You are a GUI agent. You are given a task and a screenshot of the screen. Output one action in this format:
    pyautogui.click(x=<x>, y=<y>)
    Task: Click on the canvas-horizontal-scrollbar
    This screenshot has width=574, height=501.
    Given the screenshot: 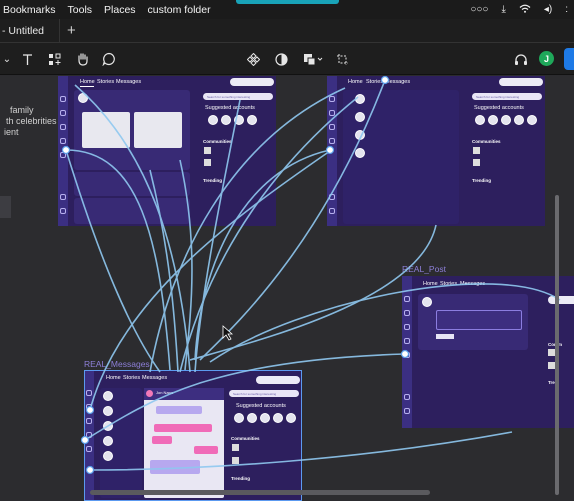 What is the action you would take?
    pyautogui.click(x=260, y=492)
    